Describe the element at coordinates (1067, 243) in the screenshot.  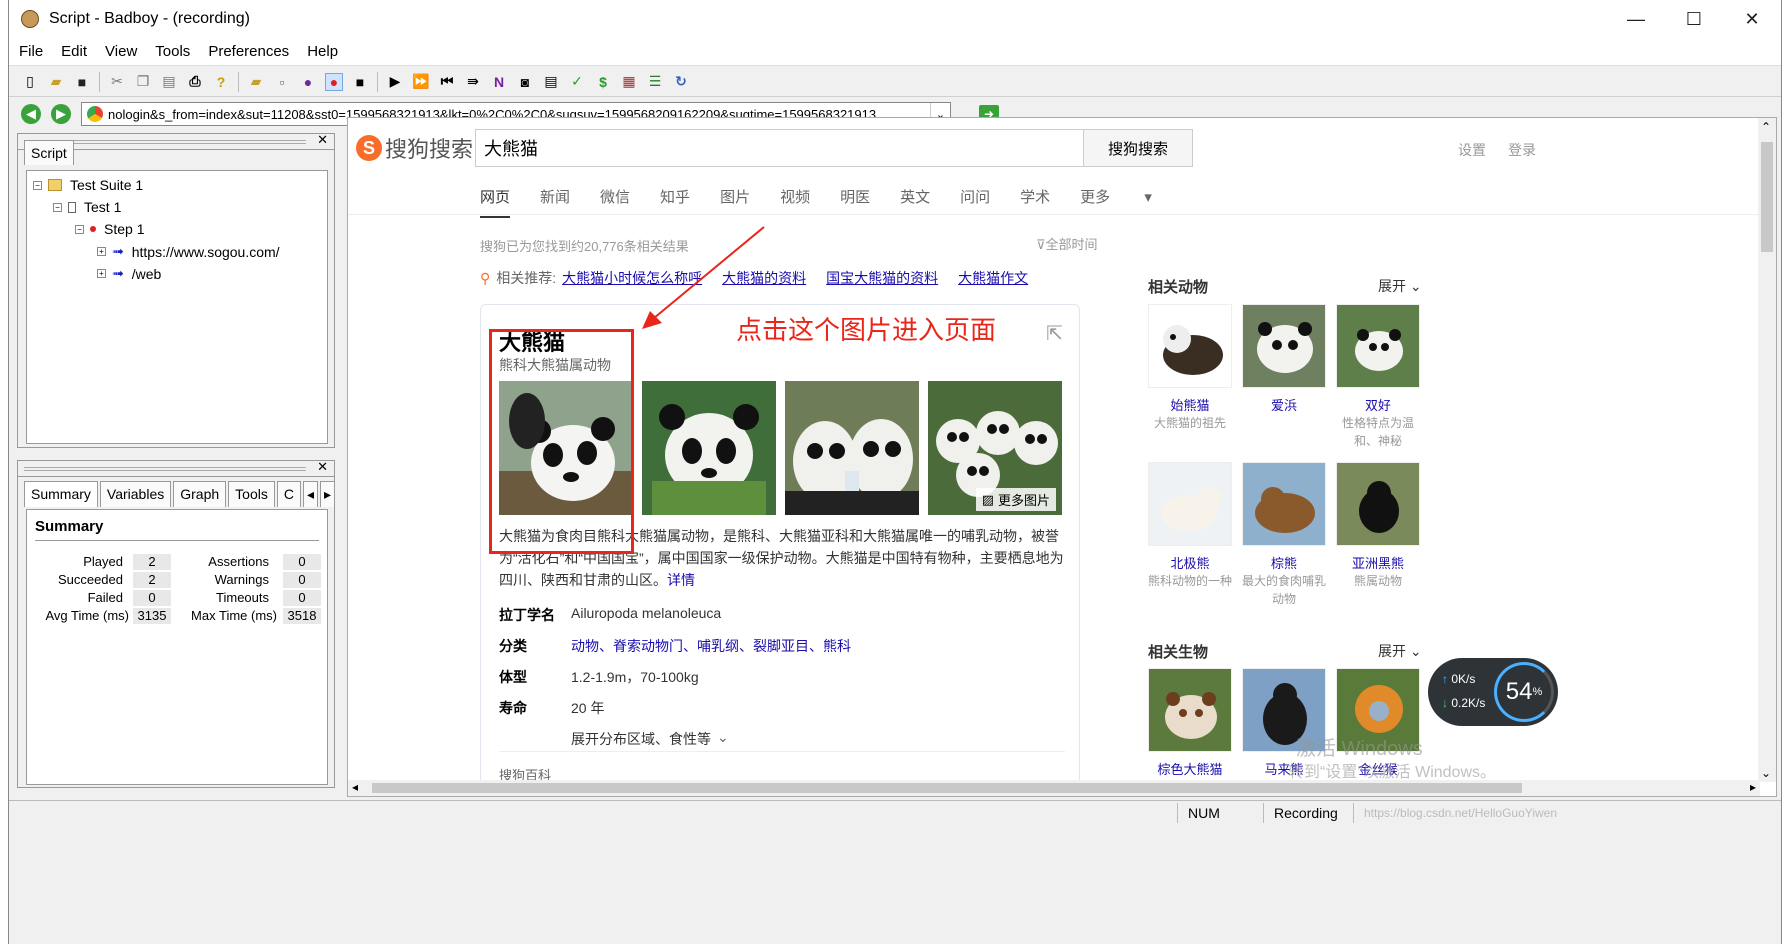
I see `time-filter: ⊽全部时间` at that location.